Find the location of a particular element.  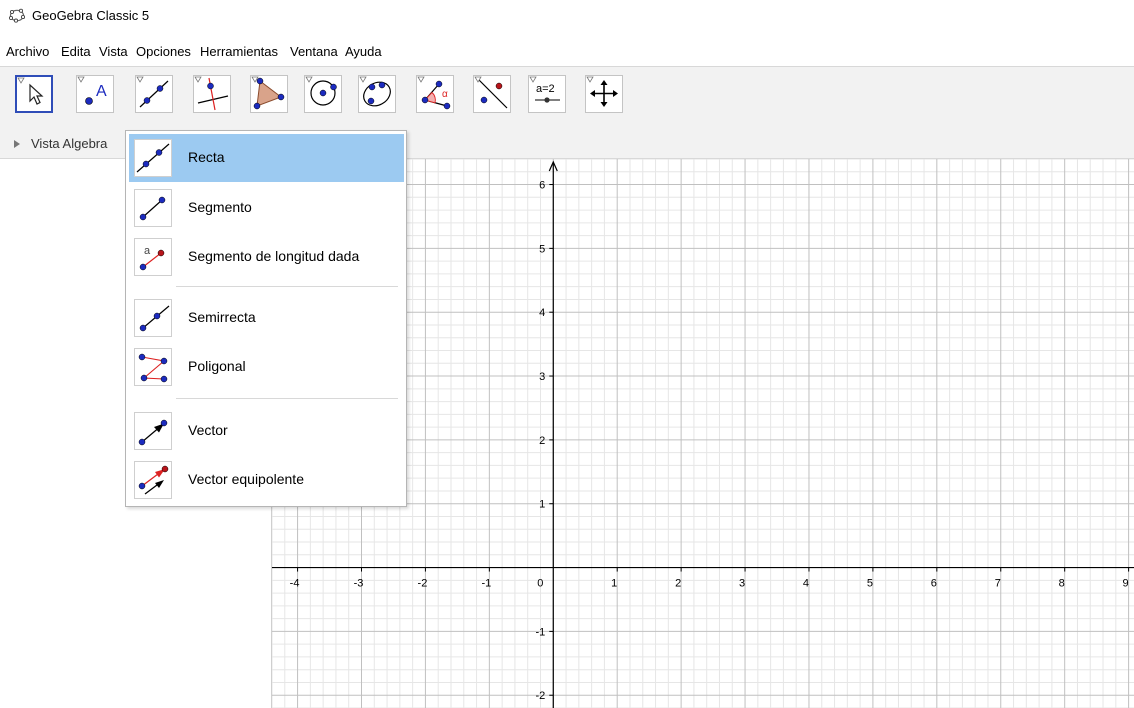

y-tick-label: -1 is located at coordinates (540, 632).